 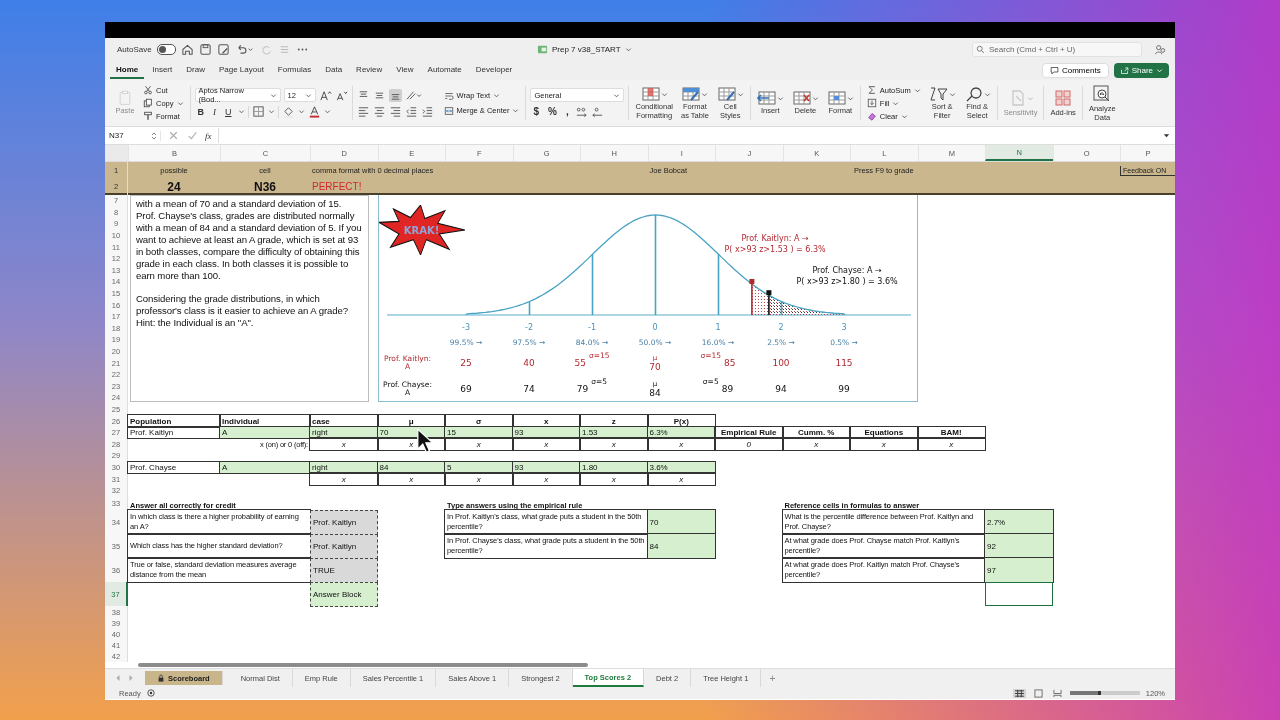 What do you see at coordinates (395, 95) in the screenshot?
I see `align-bottom-icon` at bounding box center [395, 95].